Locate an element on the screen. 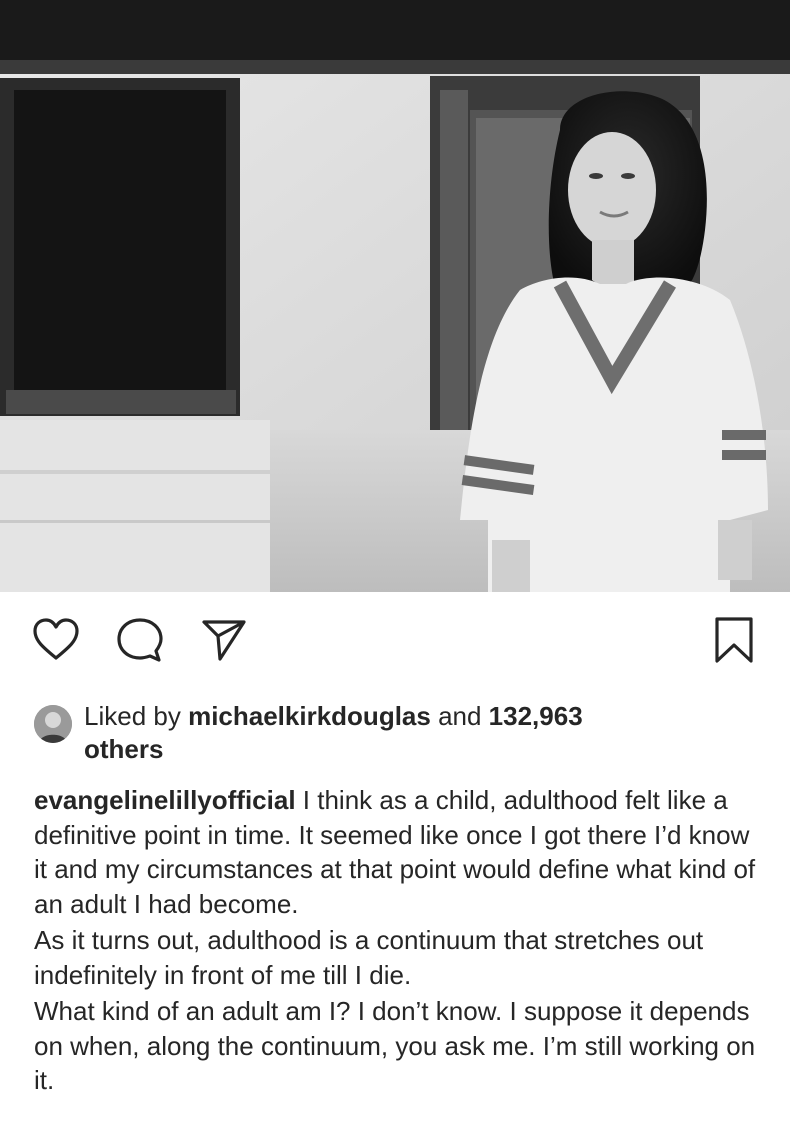  save-button is located at coordinates (734, 640).